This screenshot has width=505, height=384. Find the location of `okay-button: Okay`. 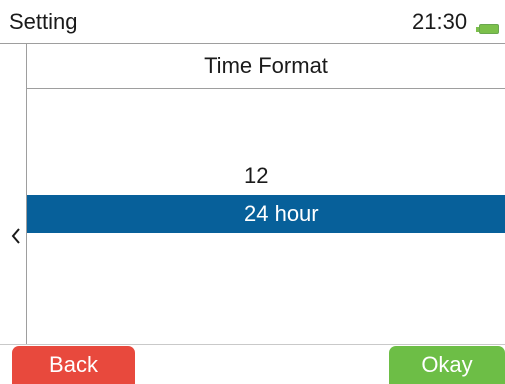

okay-button: Okay is located at coordinates (447, 365).